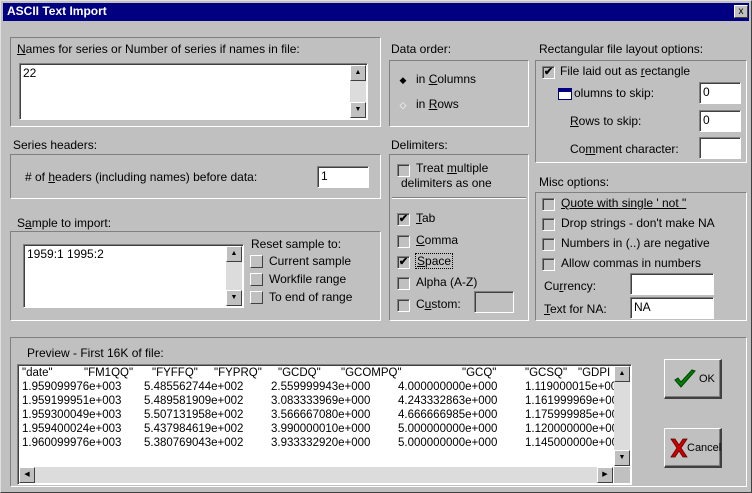 Image resolution: width=752 pixels, height=493 pixels. Describe the element at coordinates (55, 145) in the screenshot. I see `series-headers-title: Series headers:` at that location.